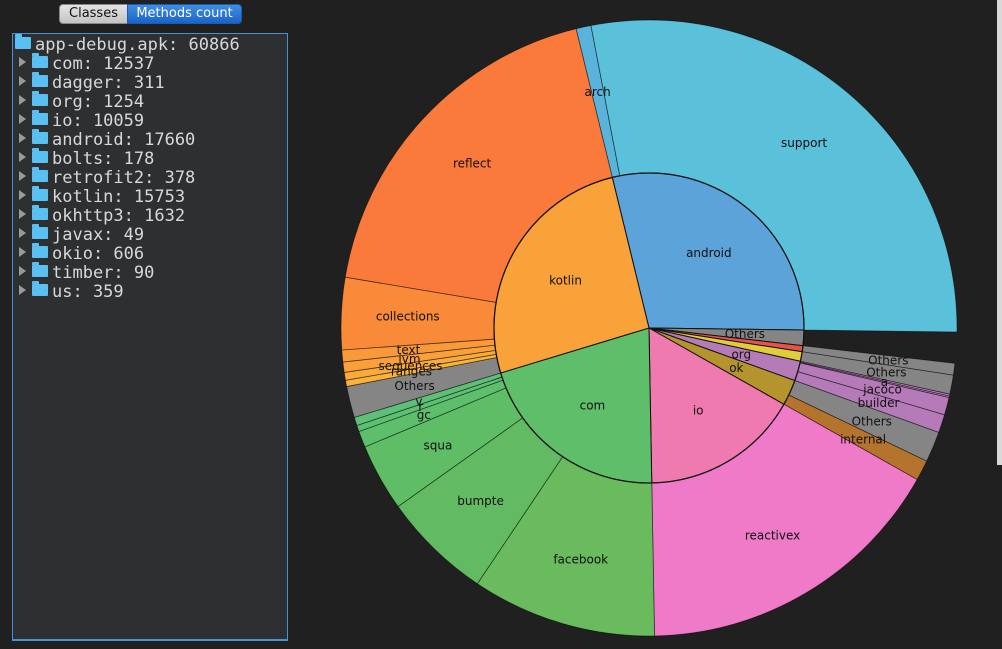  I want to click on outer-label-jacoco: jacoco, so click(882, 389).